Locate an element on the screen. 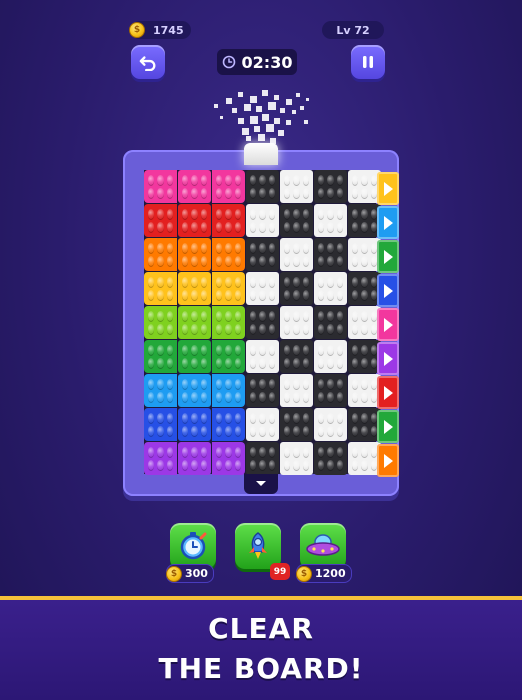 This screenshot has height=700, width=522. time-freeze-booster is located at coordinates (193, 546).